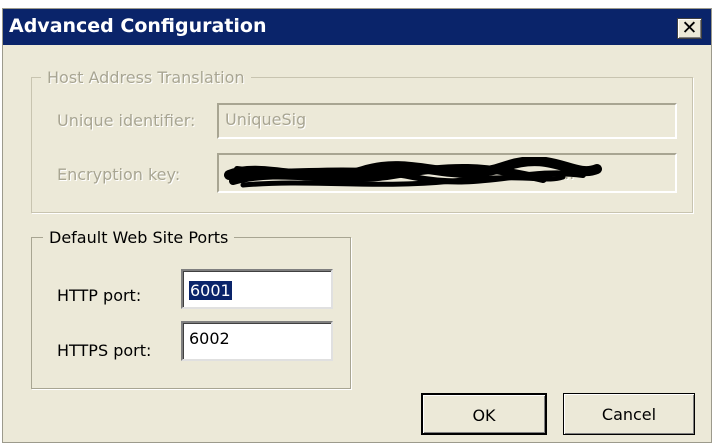 The image size is (714, 445). Describe the element at coordinates (99, 295) in the screenshot. I see `http-port-label: HTTP port:` at that location.